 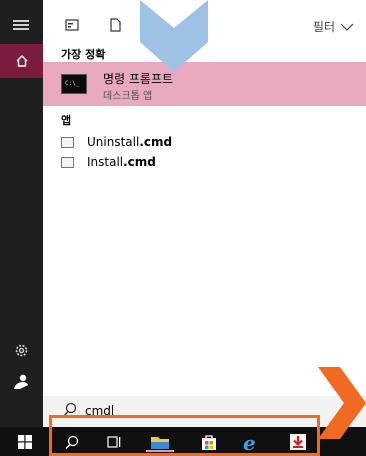 I want to click on windows-logo-icon, so click(x=25, y=442).